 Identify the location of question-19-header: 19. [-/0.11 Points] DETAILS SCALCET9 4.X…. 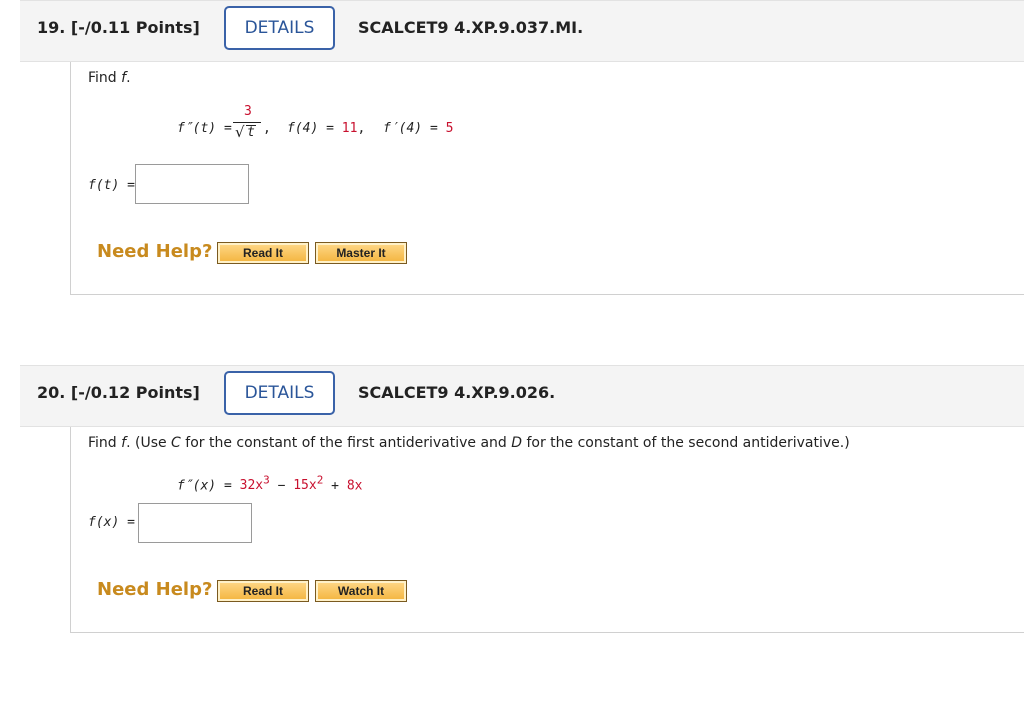
(522, 31).